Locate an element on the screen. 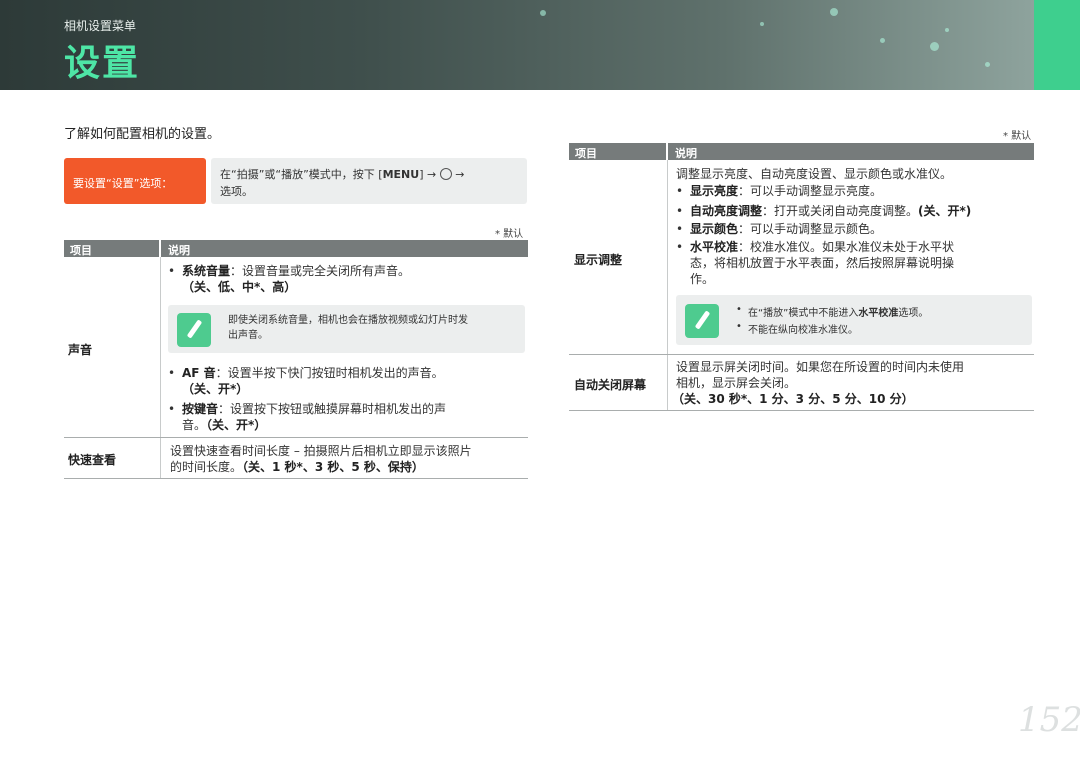 The width and height of the screenshot is (1080, 765). setting-path-instructions: 在“拍摄”或“播放”模式中，按下 [MENU] → → 选项。 is located at coordinates (369, 181).